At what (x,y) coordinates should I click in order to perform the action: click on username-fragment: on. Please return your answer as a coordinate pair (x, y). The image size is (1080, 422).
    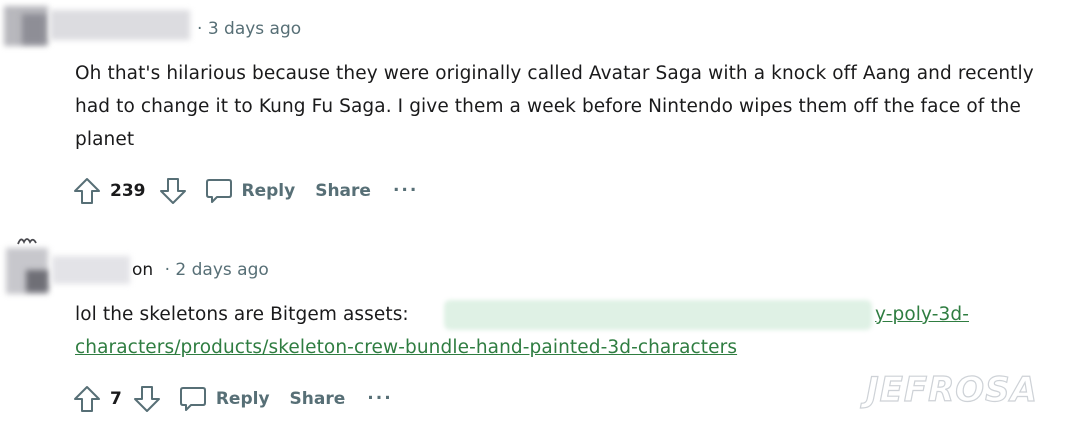
    Looking at the image, I should click on (142, 270).